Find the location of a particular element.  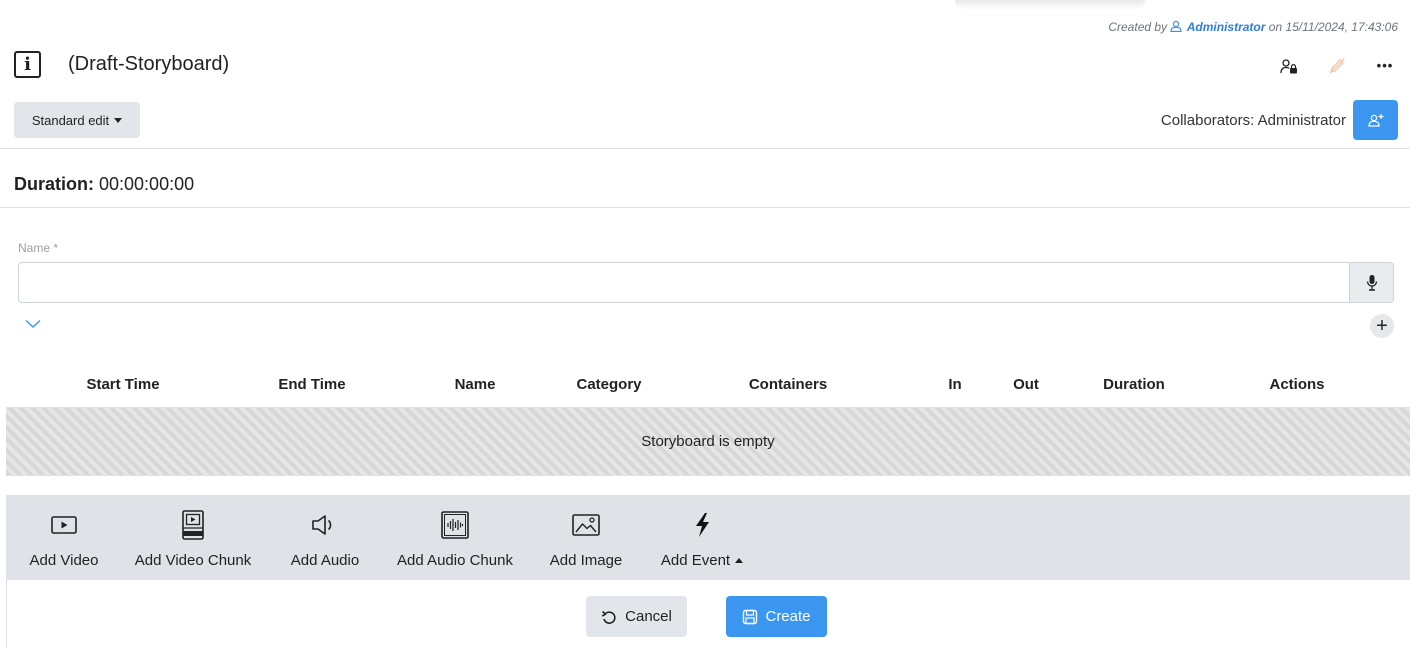

column-header-in: In is located at coordinates (954, 384).